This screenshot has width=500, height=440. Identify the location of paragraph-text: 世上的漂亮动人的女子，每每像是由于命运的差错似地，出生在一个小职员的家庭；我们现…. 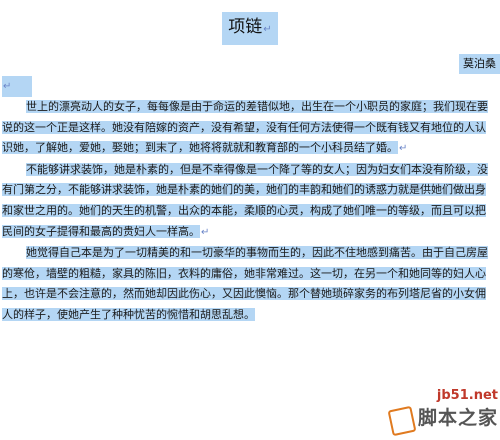
(245, 127).